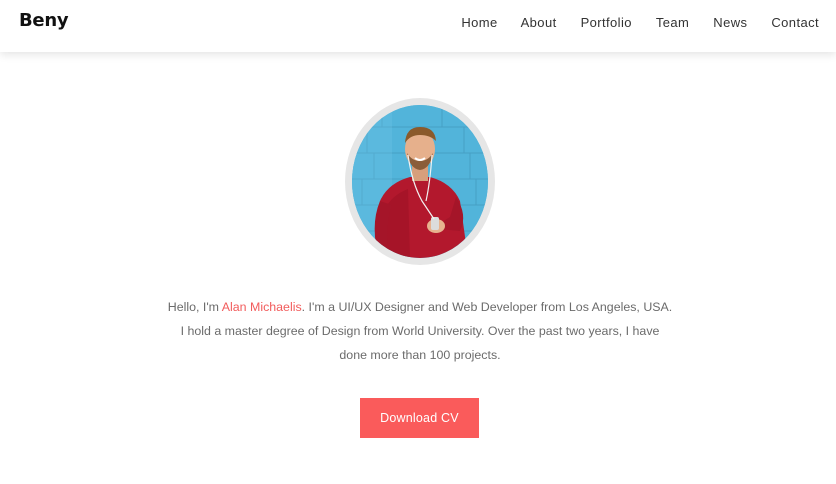 The height and width of the screenshot is (484, 836). What do you see at coordinates (194, 307) in the screenshot?
I see `greeting-text: Hello, I'm` at bounding box center [194, 307].